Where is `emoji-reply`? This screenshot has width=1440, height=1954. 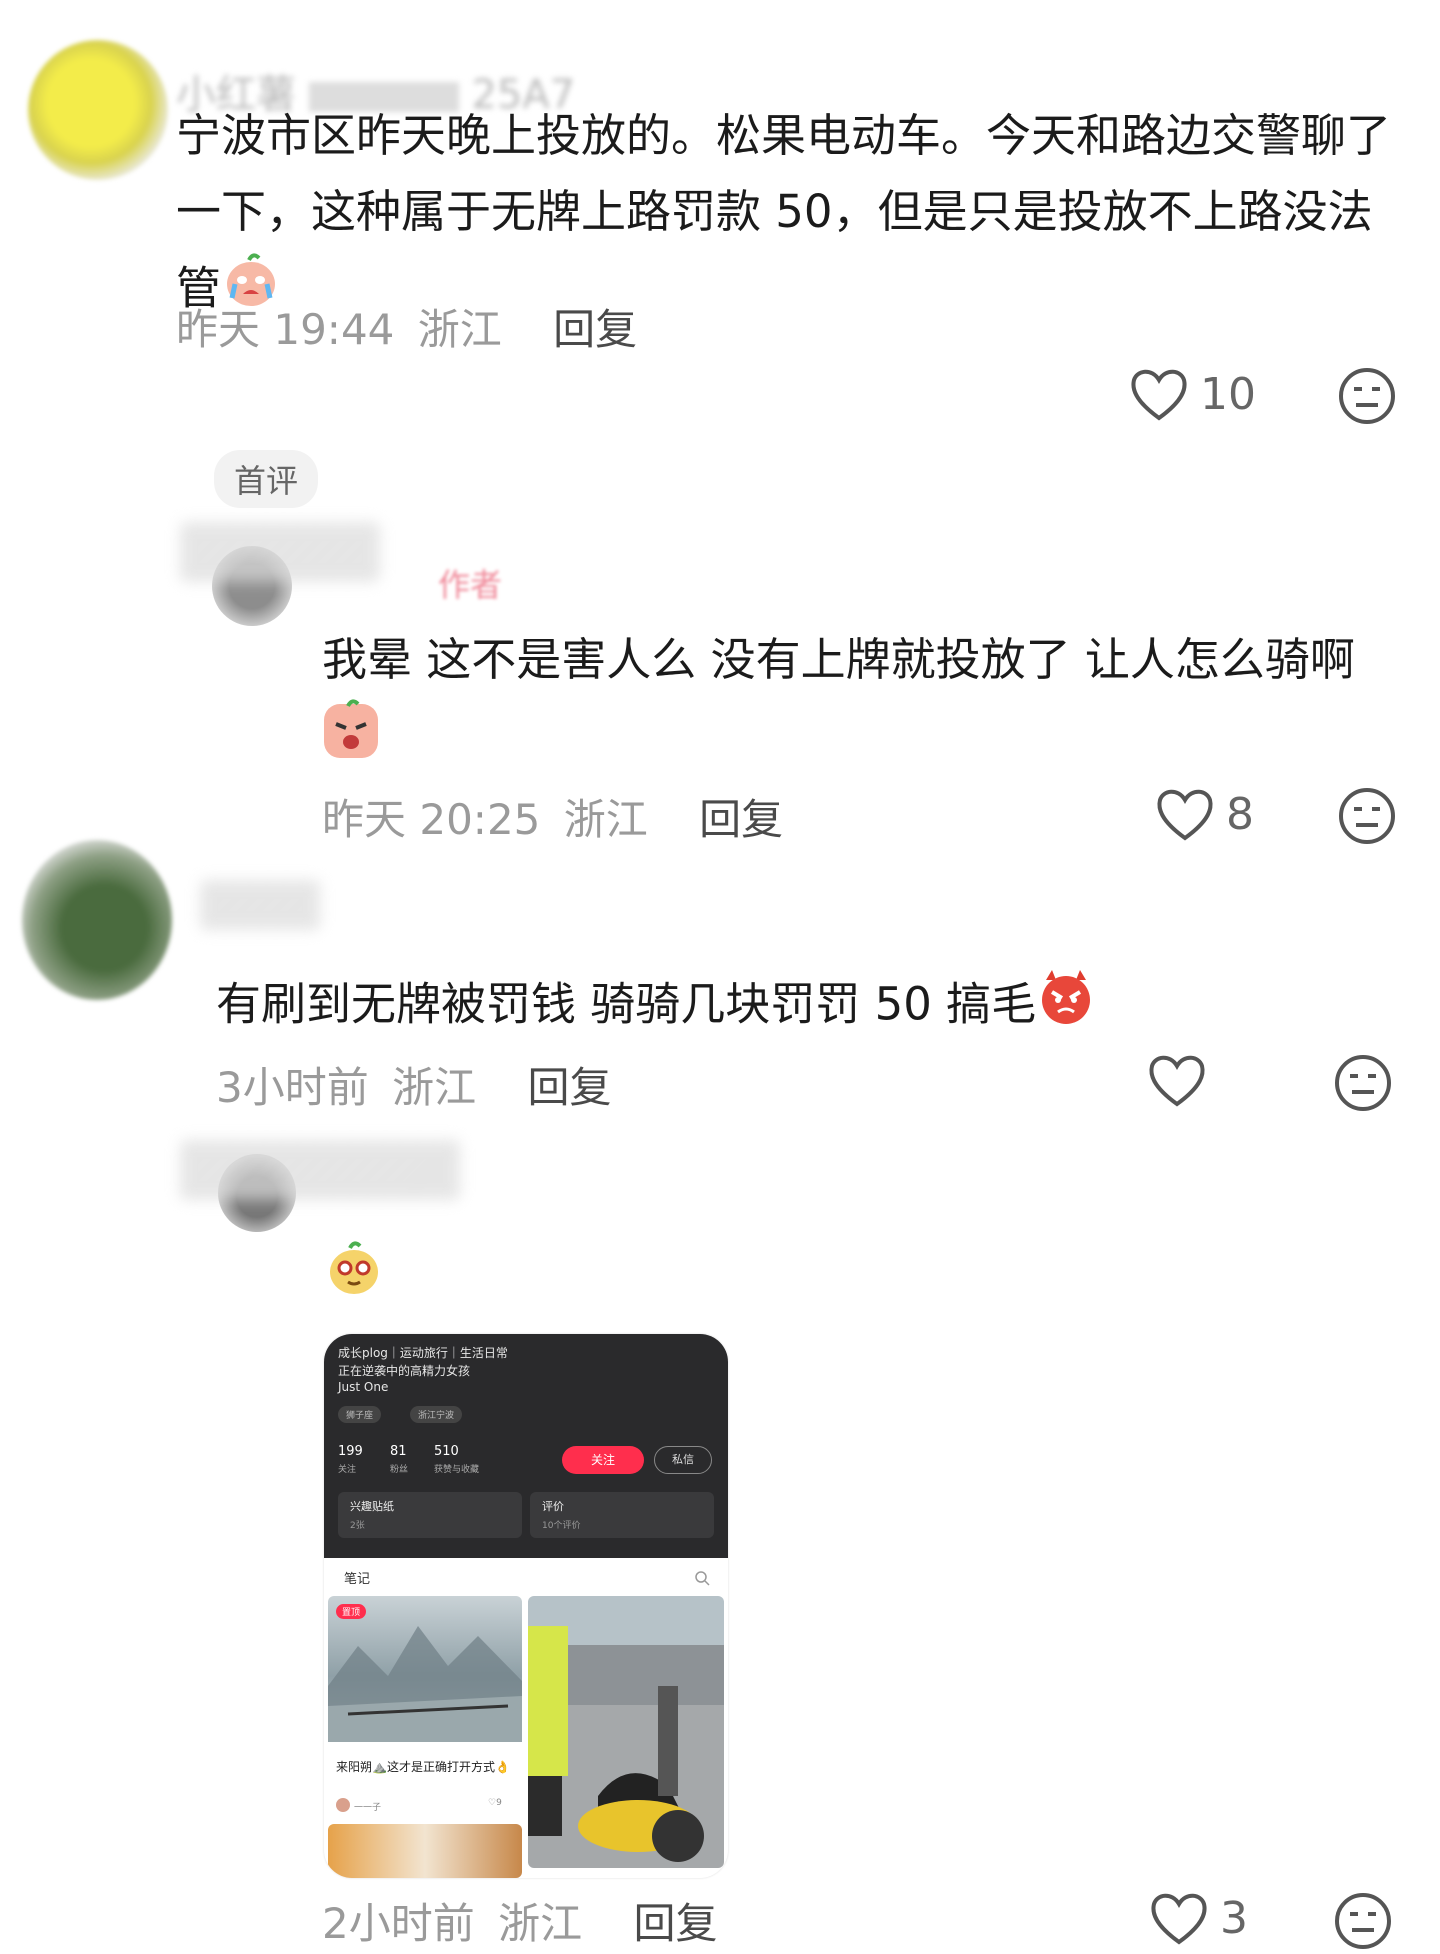 emoji-reply is located at coordinates (354, 1268).